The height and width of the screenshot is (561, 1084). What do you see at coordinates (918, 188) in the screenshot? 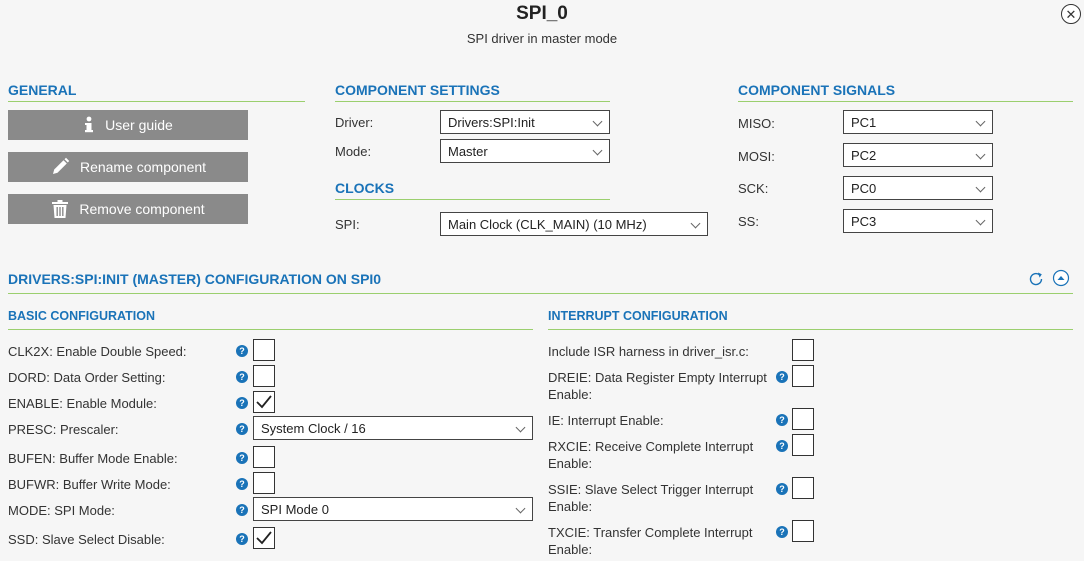
I see `sck-select: PC0` at bounding box center [918, 188].